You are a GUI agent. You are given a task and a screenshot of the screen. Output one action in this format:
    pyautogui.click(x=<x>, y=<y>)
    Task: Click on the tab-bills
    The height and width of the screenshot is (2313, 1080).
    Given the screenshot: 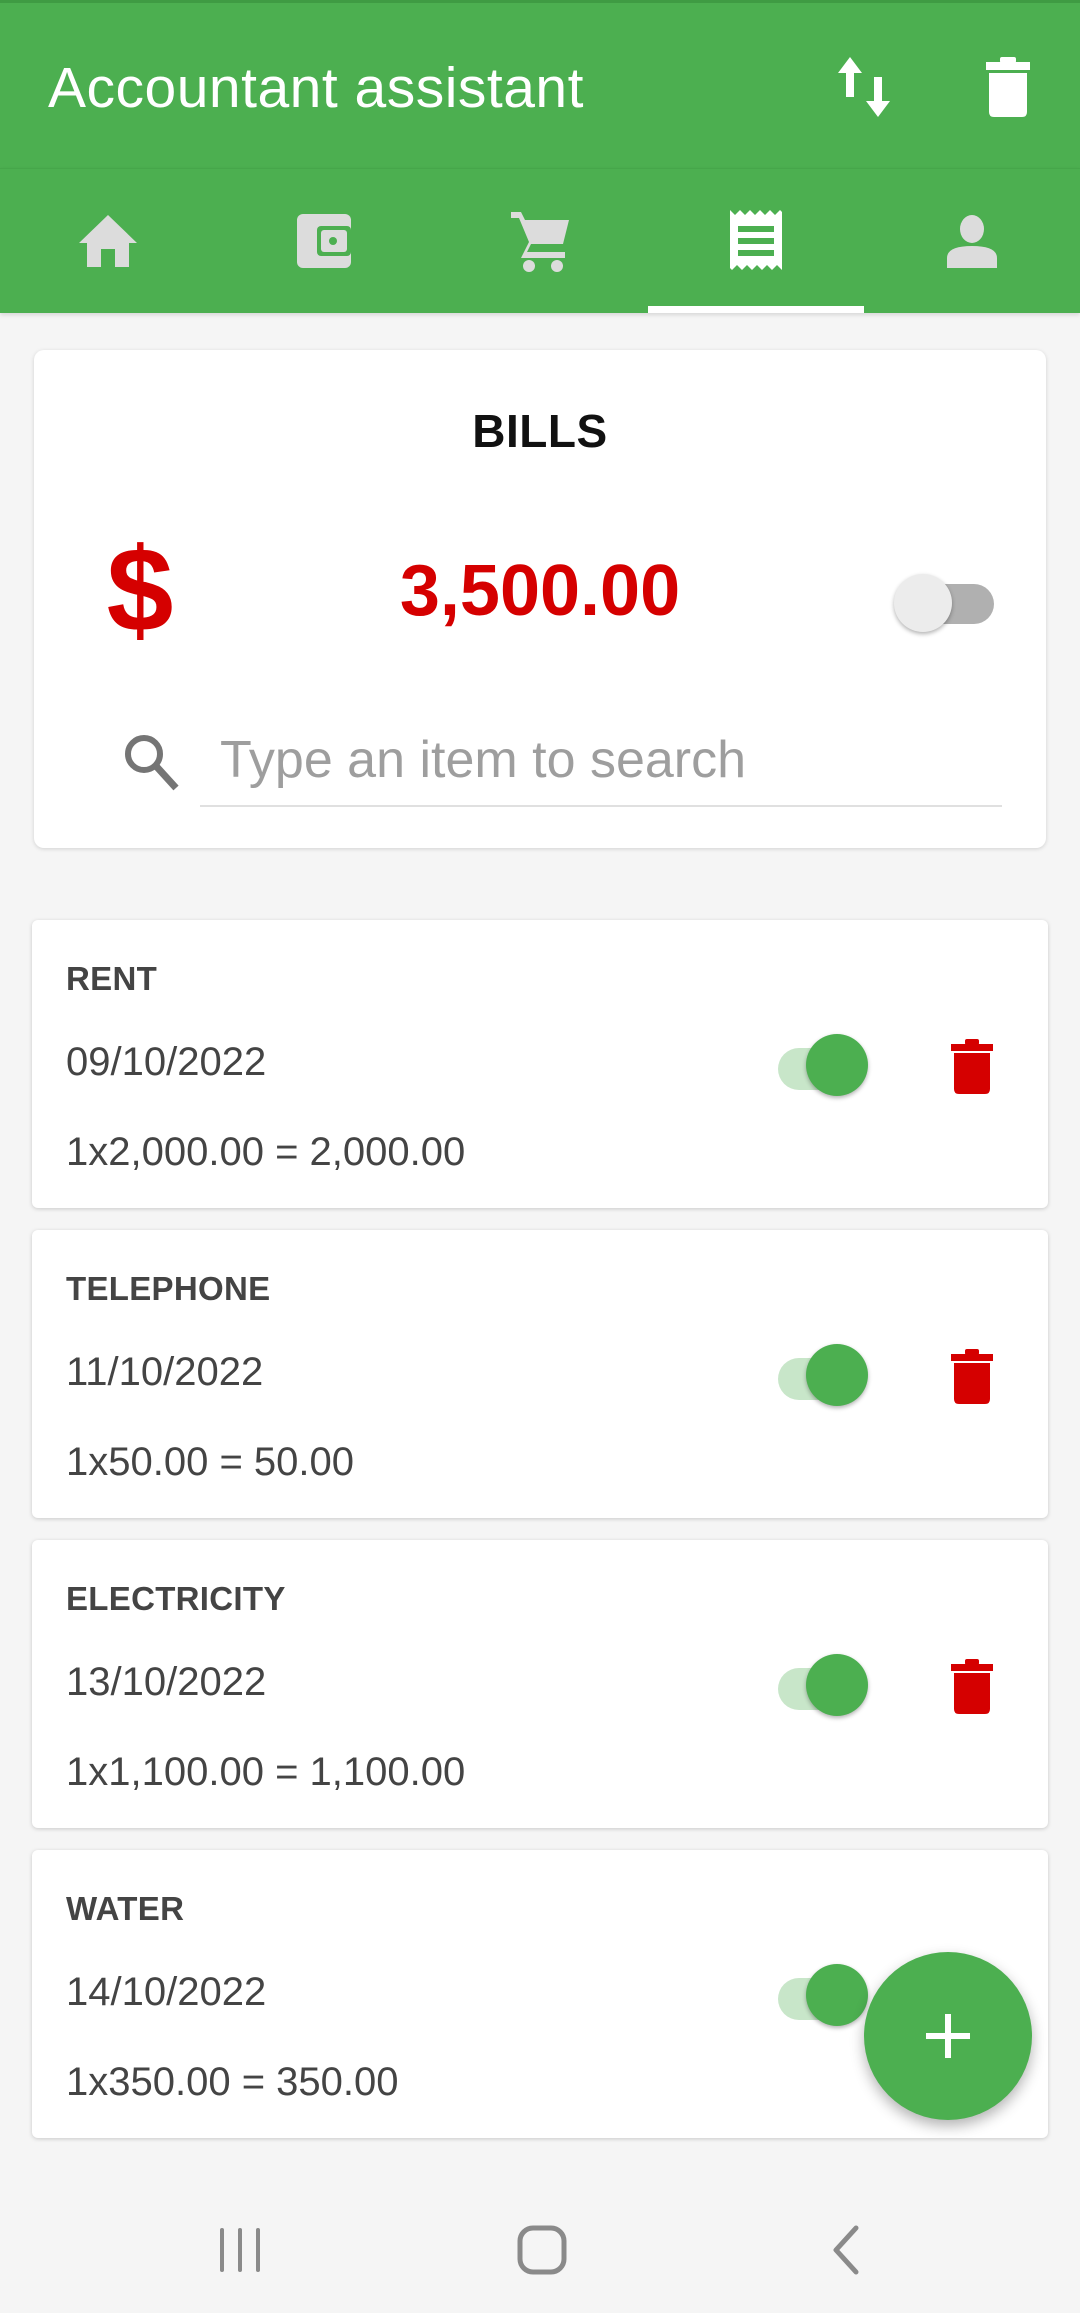 What is the action you would take?
    pyautogui.click(x=756, y=241)
    